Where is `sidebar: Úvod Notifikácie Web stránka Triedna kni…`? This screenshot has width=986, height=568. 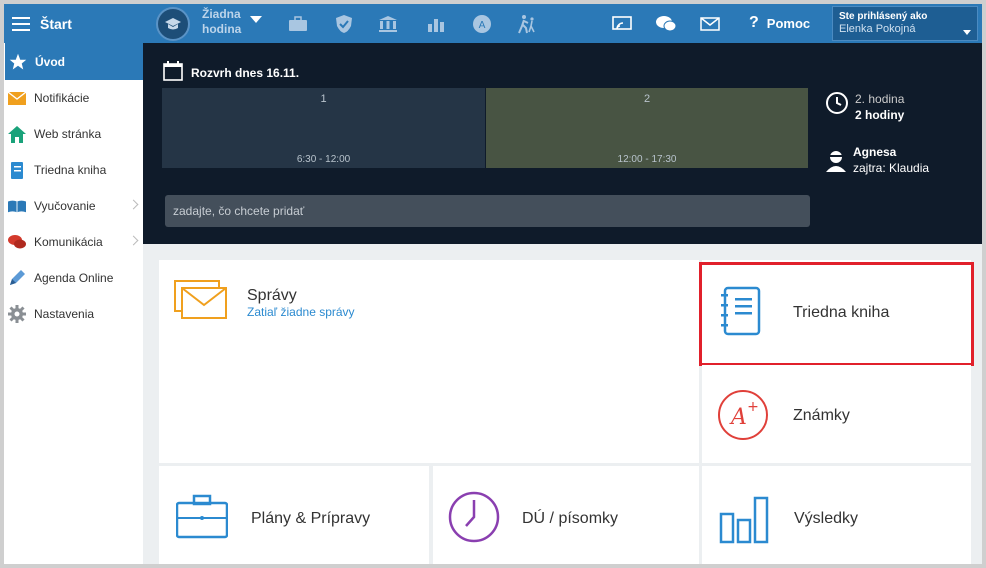 sidebar: Úvod Notifikácie Web stránka Triedna kni… is located at coordinates (73, 303).